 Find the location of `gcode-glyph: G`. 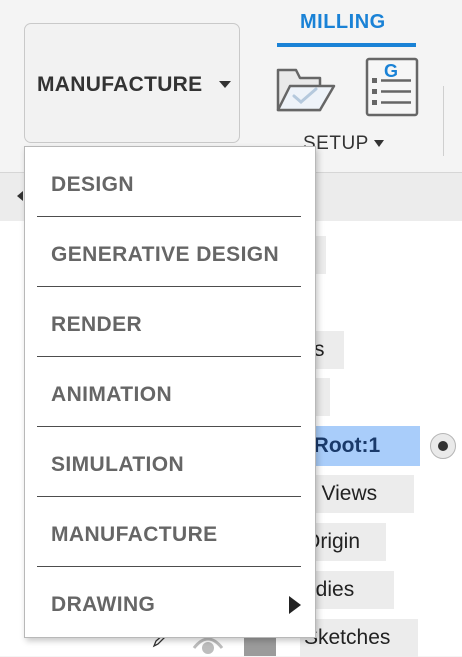

gcode-glyph: G is located at coordinates (391, 71).